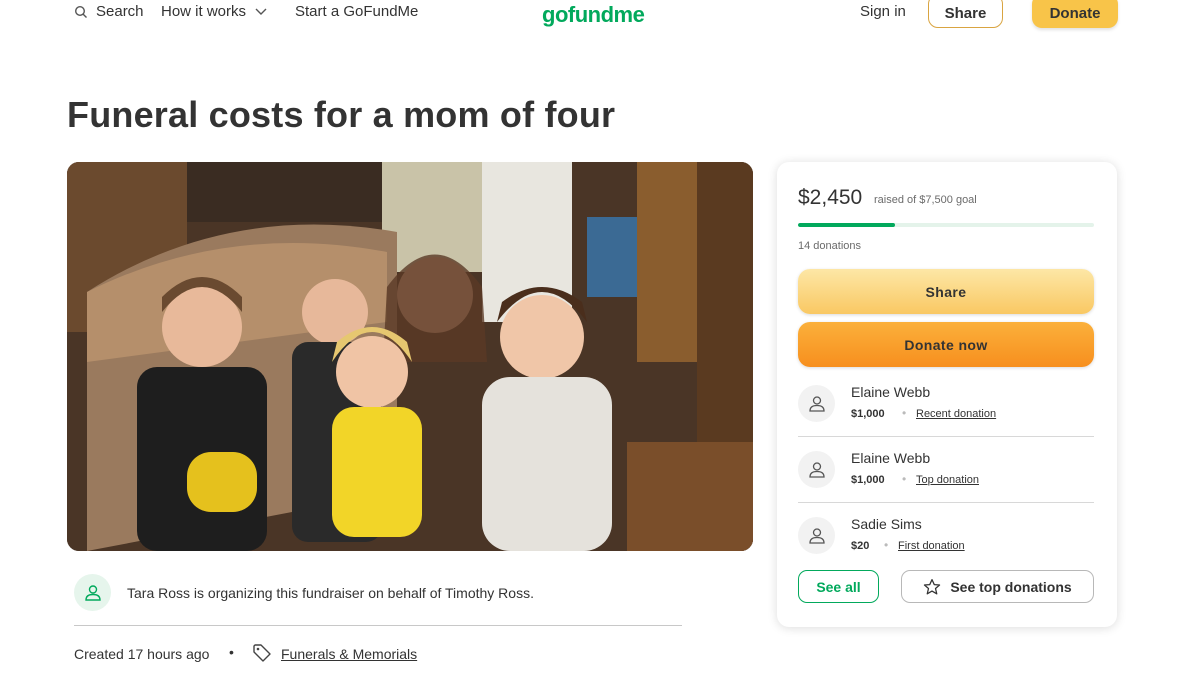 Image resolution: width=1200 pixels, height=674 pixels. I want to click on how-it-works-menu: How it works, so click(214, 11).